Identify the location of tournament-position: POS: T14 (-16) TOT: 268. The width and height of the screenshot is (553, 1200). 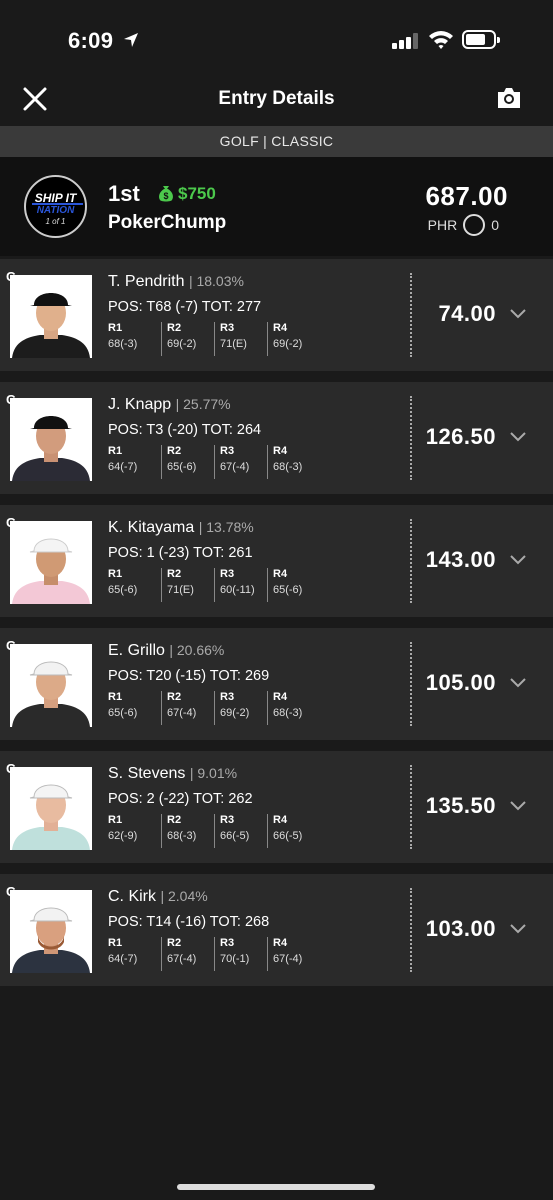
(189, 922).